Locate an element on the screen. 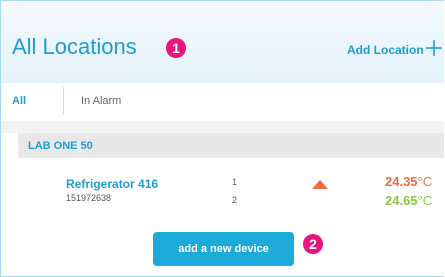 The width and height of the screenshot is (445, 277). temperature-reading-ok: 24.65°C is located at coordinates (408, 200).